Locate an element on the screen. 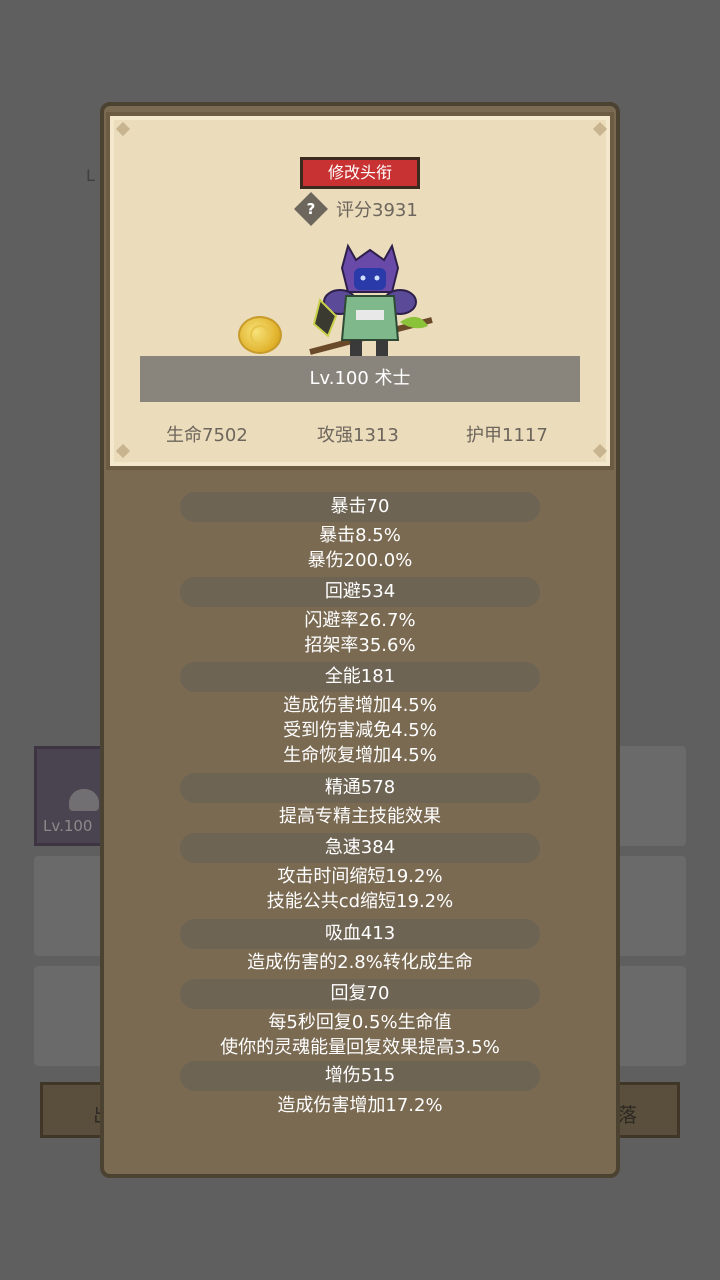  stat-armor: 护甲1117 is located at coordinates (507, 435).